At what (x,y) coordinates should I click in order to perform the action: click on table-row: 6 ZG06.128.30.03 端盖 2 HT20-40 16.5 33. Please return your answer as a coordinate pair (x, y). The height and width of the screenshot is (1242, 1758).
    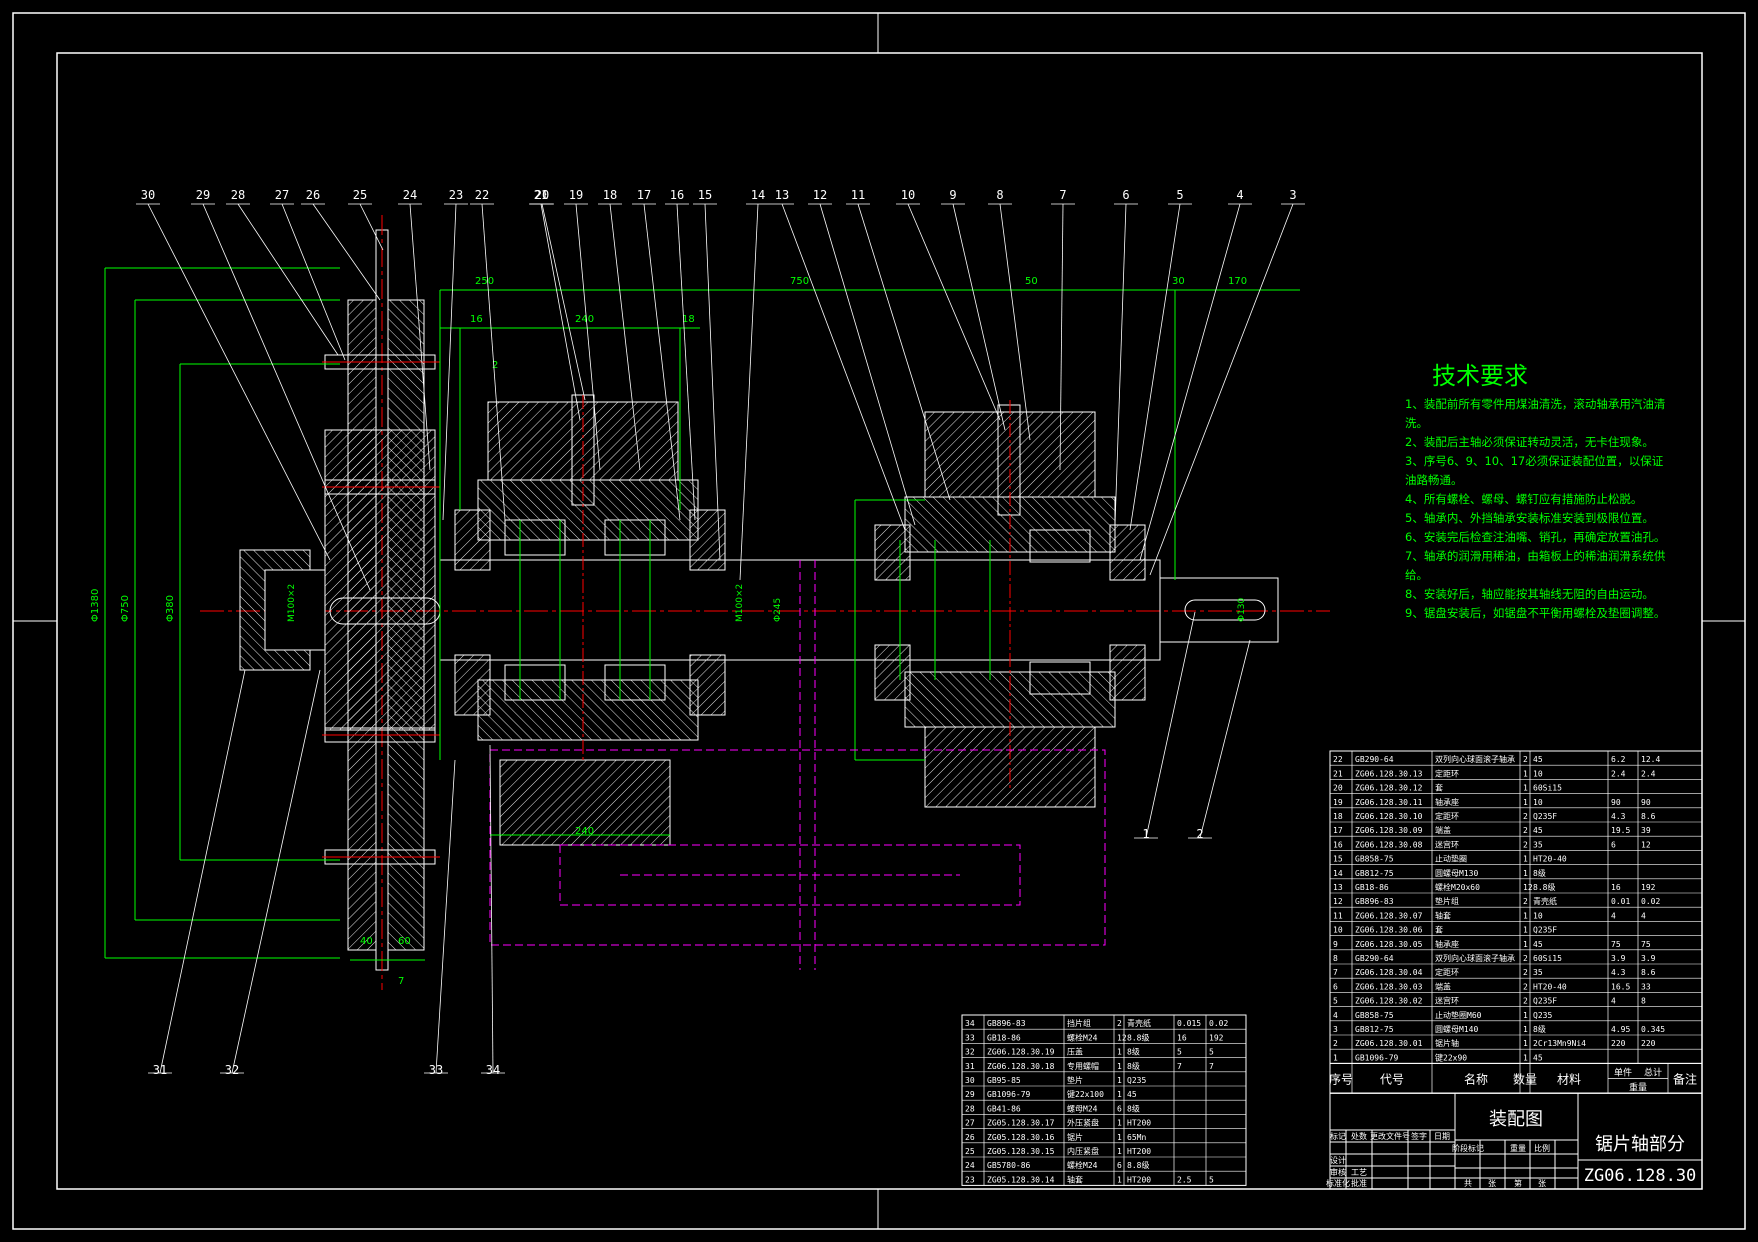
    Looking at the image, I should click on (1492, 986).